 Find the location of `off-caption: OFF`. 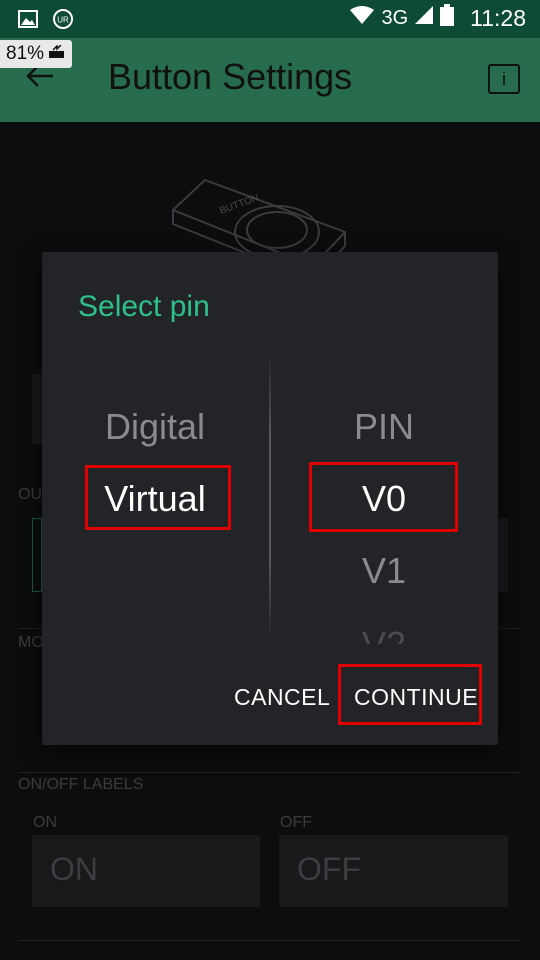

off-caption: OFF is located at coordinates (296, 822).